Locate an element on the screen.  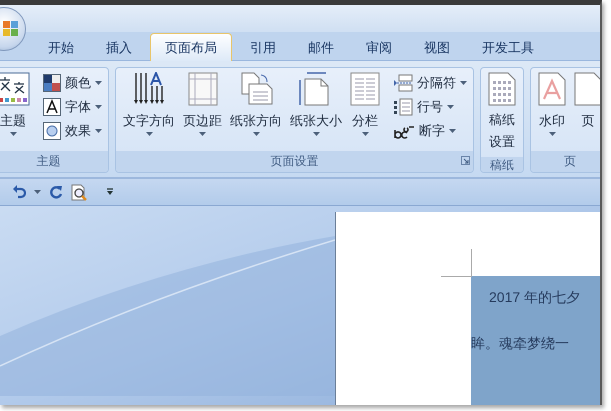
group-label: 页 is located at coordinates (570, 161).